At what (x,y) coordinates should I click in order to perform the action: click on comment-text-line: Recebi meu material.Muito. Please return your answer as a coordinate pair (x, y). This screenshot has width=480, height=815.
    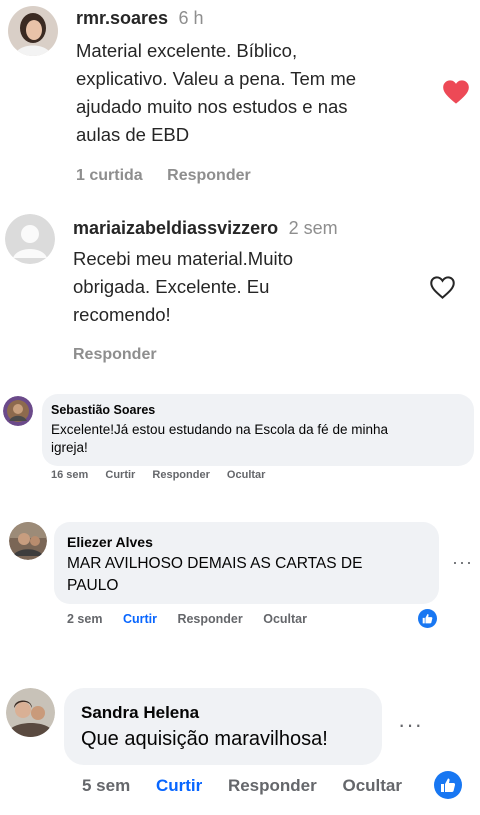
    Looking at the image, I should click on (183, 258).